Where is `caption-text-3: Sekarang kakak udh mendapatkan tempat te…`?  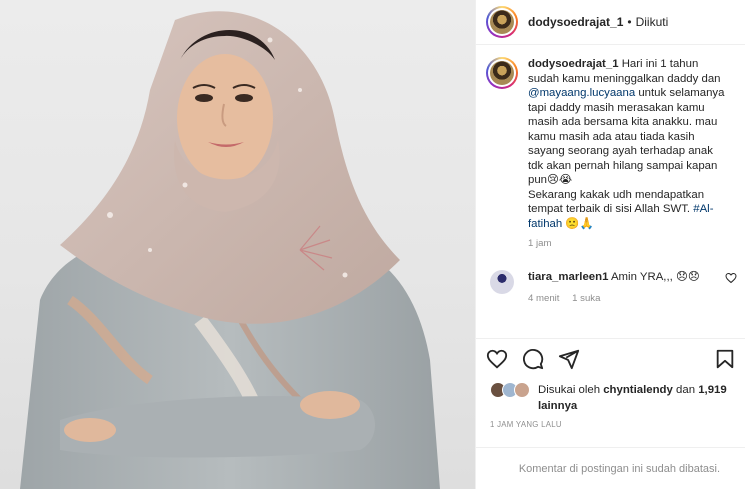 caption-text-3: Sekarang kakak udh mendapatkan tempat te… is located at coordinates (616, 202).